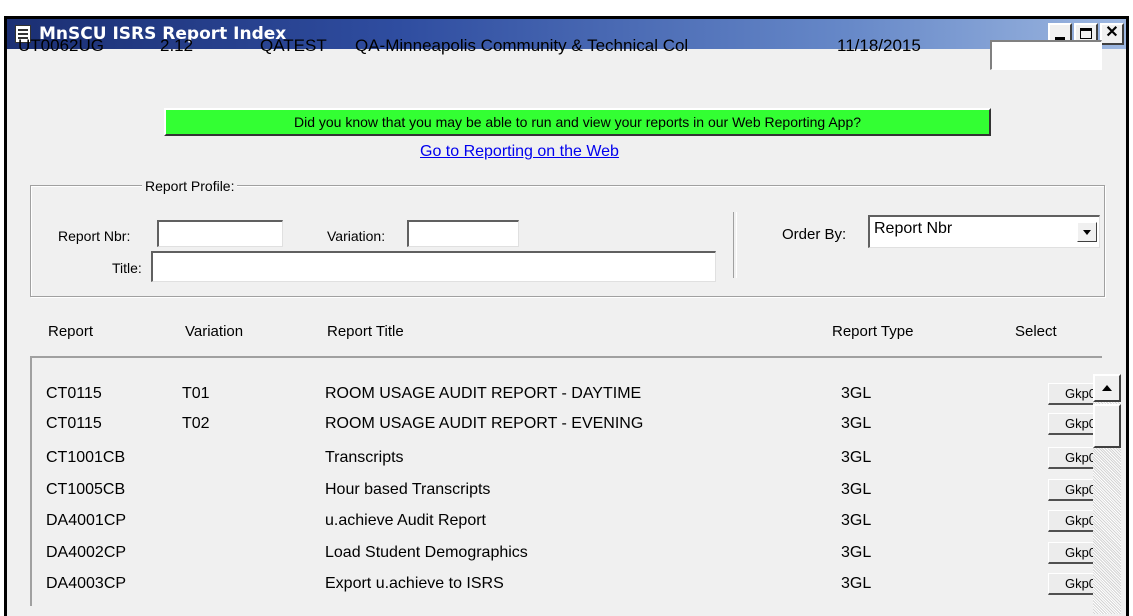 The image size is (1133, 616). What do you see at coordinates (522, 45) in the screenshot?
I see `institution-name: QA-Minneapolis Community & Technical Col` at bounding box center [522, 45].